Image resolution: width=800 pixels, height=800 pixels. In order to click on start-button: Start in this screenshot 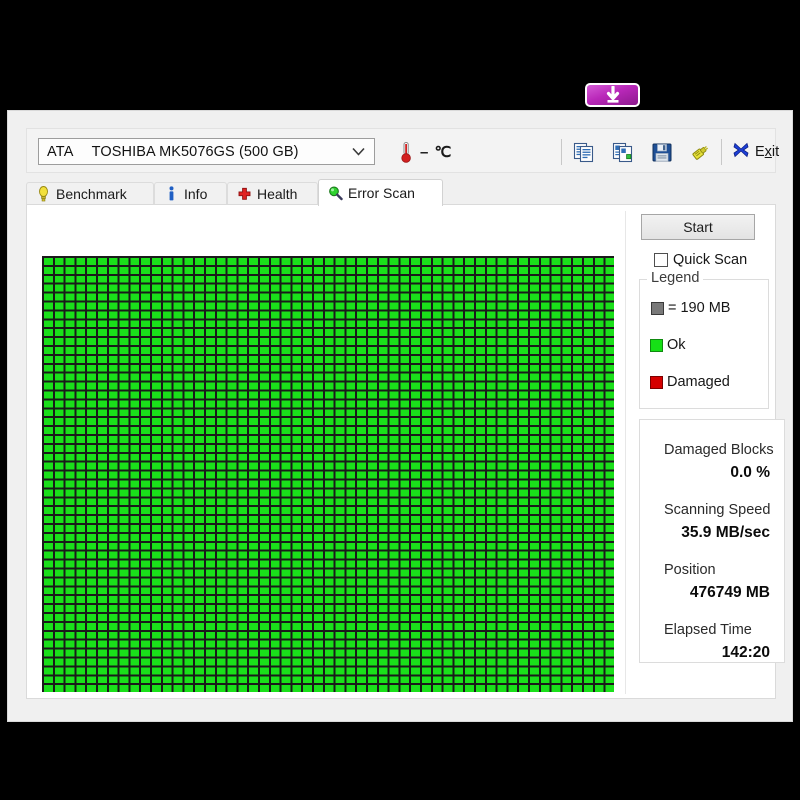, I will do `click(698, 227)`.